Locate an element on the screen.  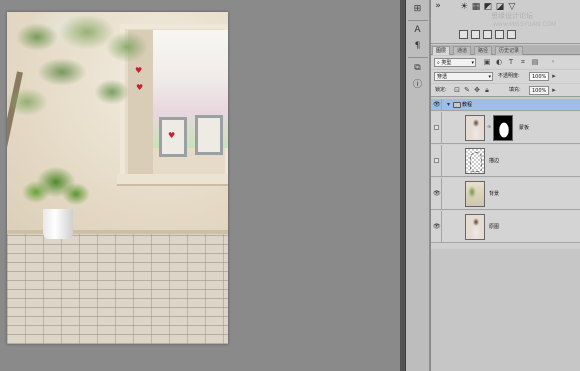
layer-name: 背景 is located at coordinates (494, 194).